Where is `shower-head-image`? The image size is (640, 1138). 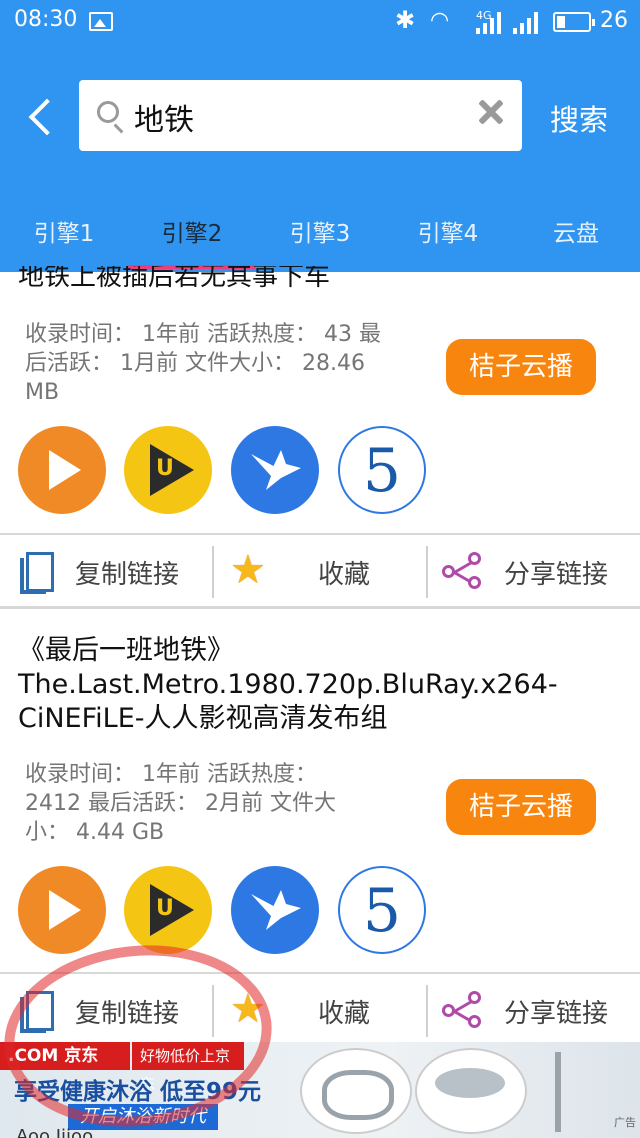 shower-head-image is located at coordinates (471, 1091).